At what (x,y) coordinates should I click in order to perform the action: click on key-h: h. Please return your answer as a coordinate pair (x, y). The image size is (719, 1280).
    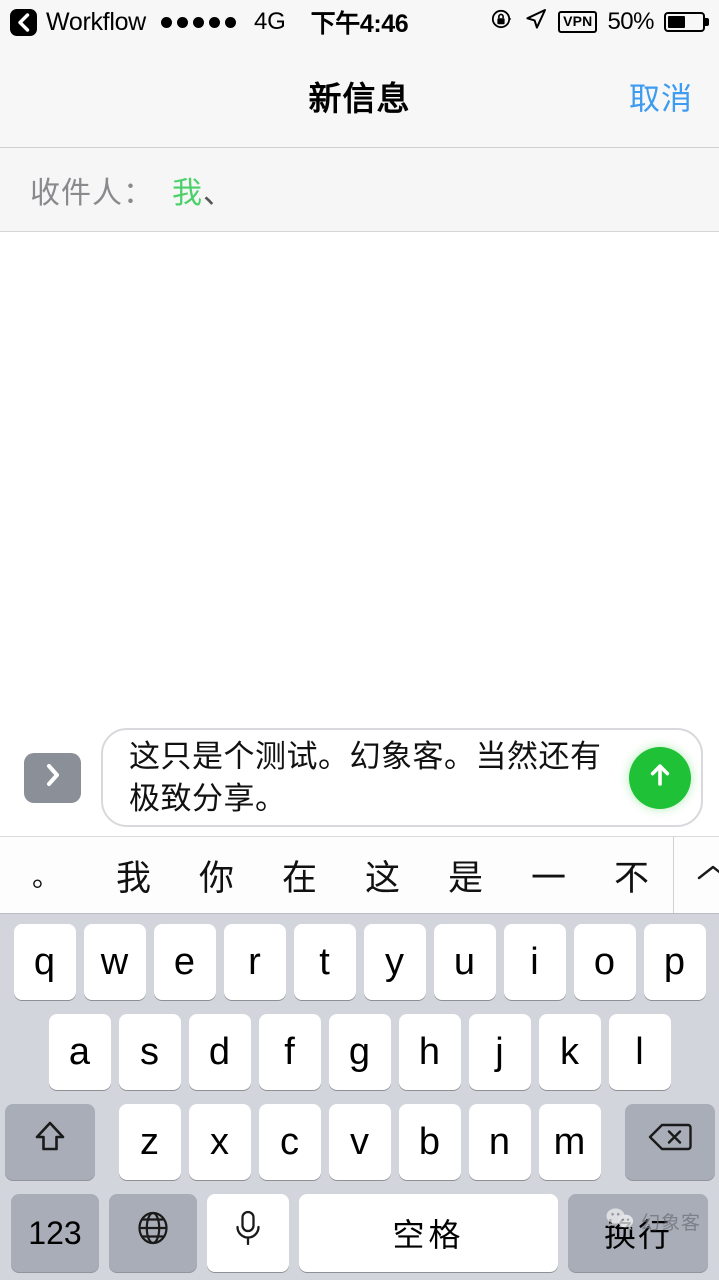
    Looking at the image, I should click on (429, 1052).